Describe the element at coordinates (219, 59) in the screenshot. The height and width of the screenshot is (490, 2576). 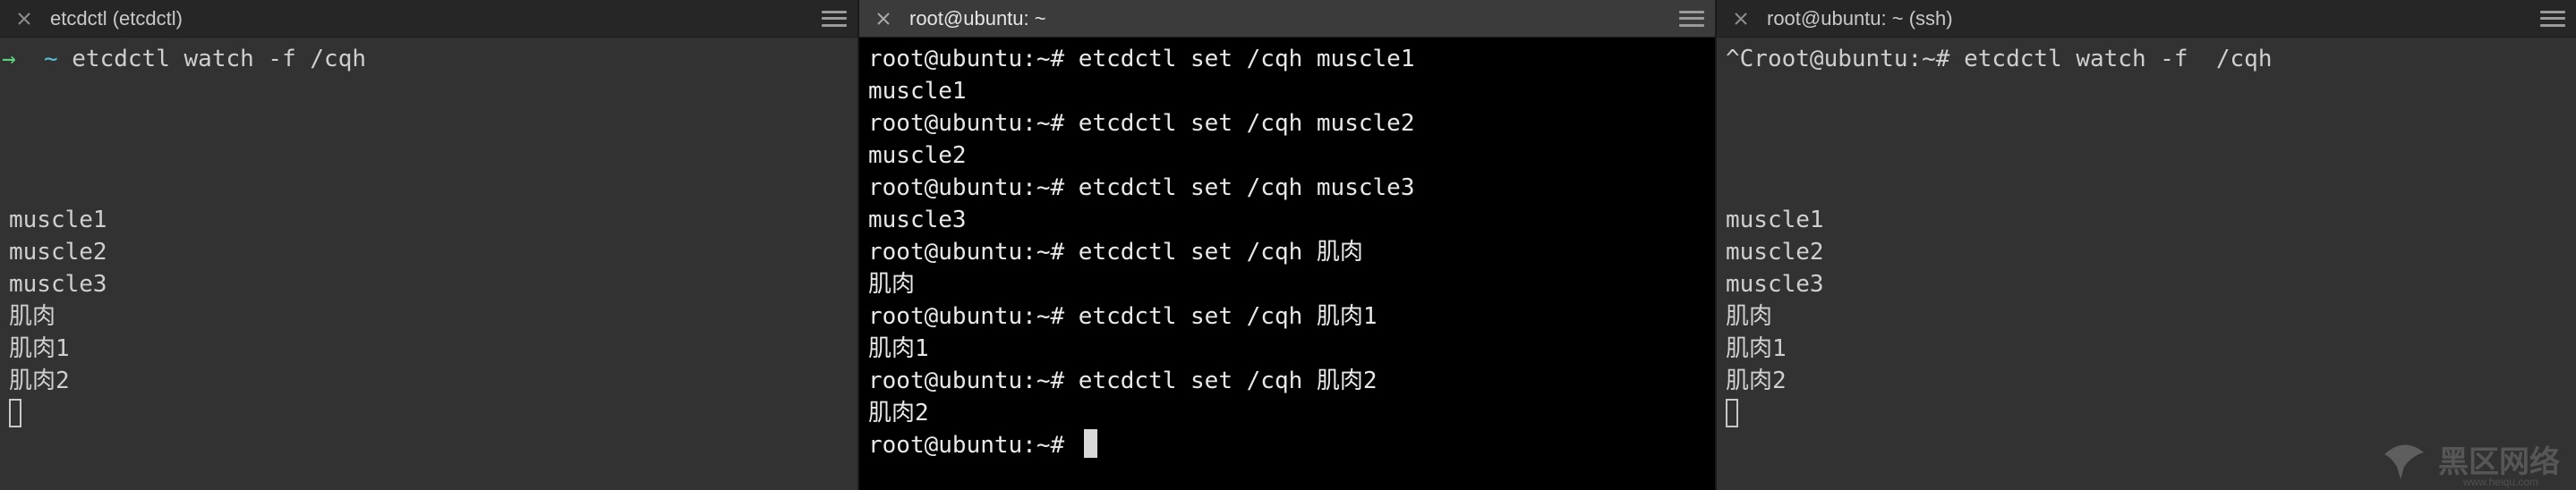
I see `command-text: etcdctl watch -f /cqh` at that location.